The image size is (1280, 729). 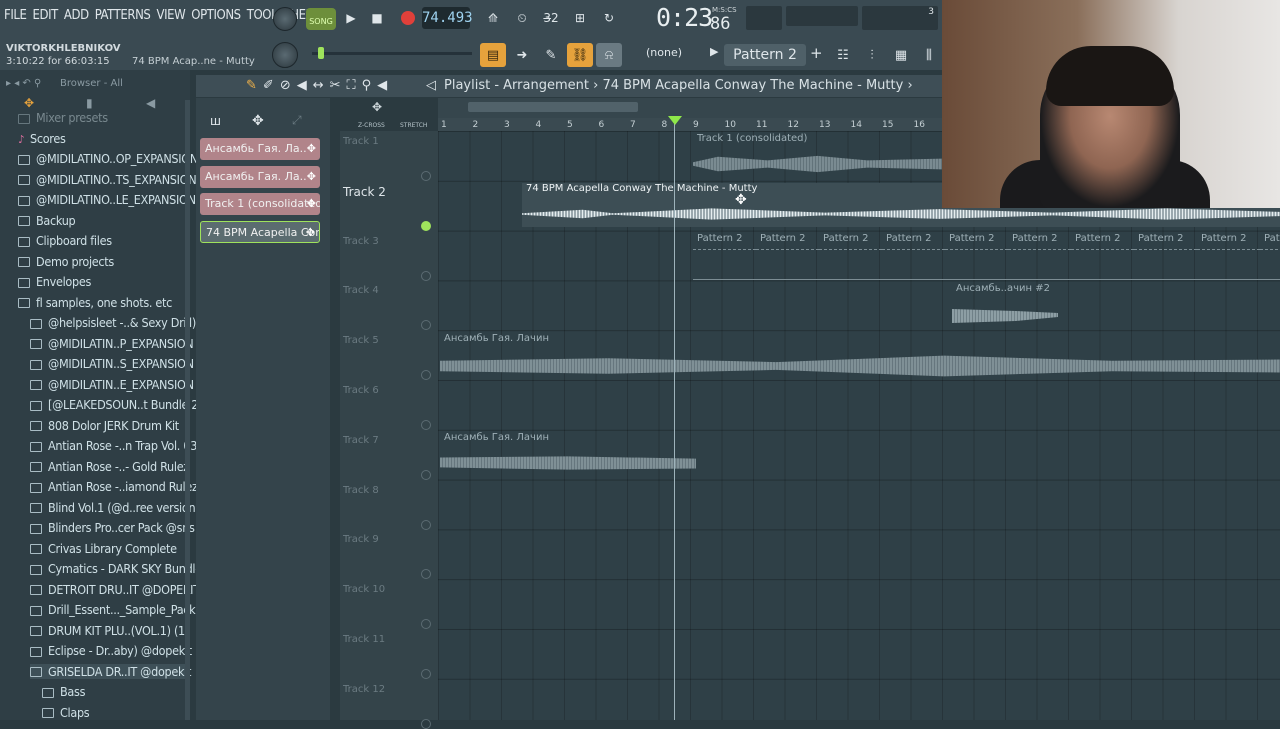 What do you see at coordinates (109, 466) in the screenshot?
I see `browser-item: Antian Rose -..- Gold Rulez` at bounding box center [109, 466].